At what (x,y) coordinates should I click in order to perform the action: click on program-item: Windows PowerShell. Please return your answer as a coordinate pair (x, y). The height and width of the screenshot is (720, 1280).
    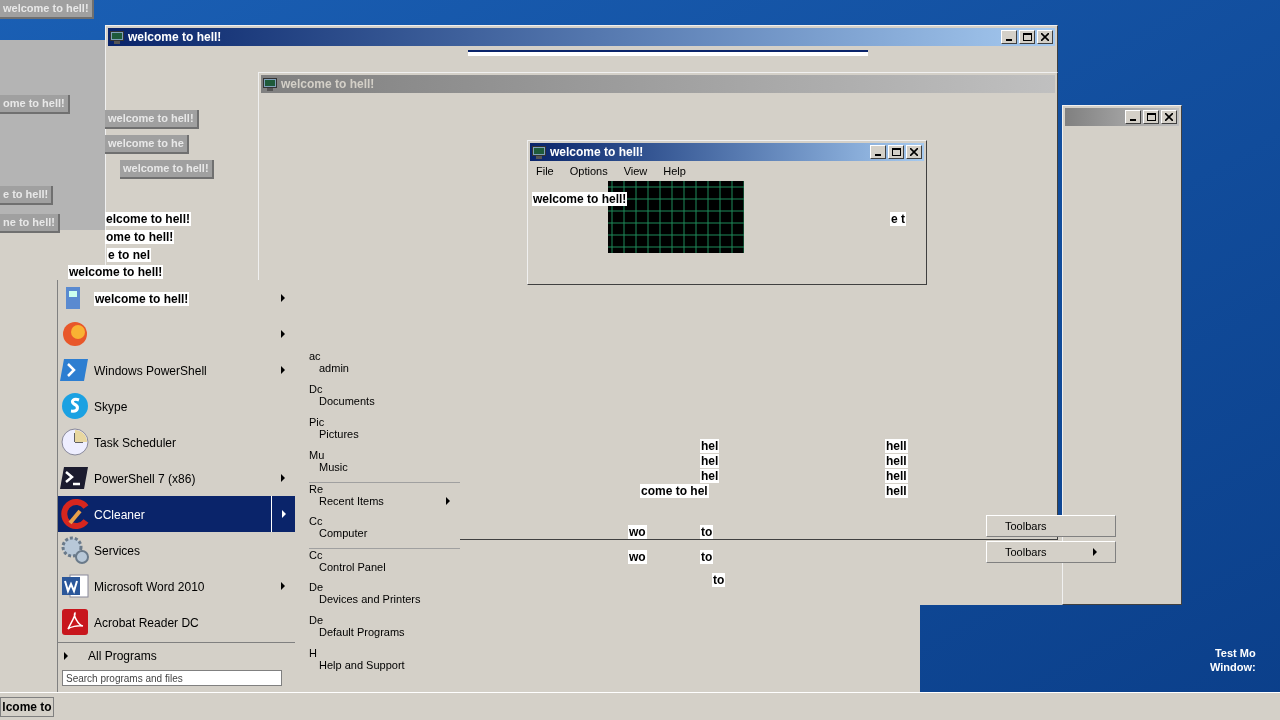
    Looking at the image, I should click on (176, 370).